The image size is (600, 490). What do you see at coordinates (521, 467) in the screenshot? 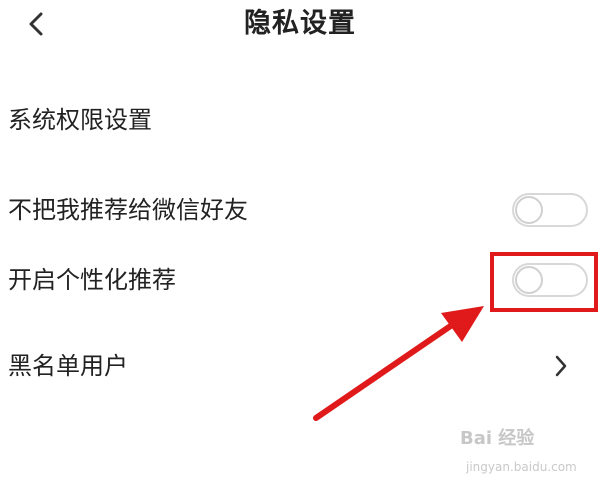
I see `watermark-url: jingyan.baidu.com` at bounding box center [521, 467].